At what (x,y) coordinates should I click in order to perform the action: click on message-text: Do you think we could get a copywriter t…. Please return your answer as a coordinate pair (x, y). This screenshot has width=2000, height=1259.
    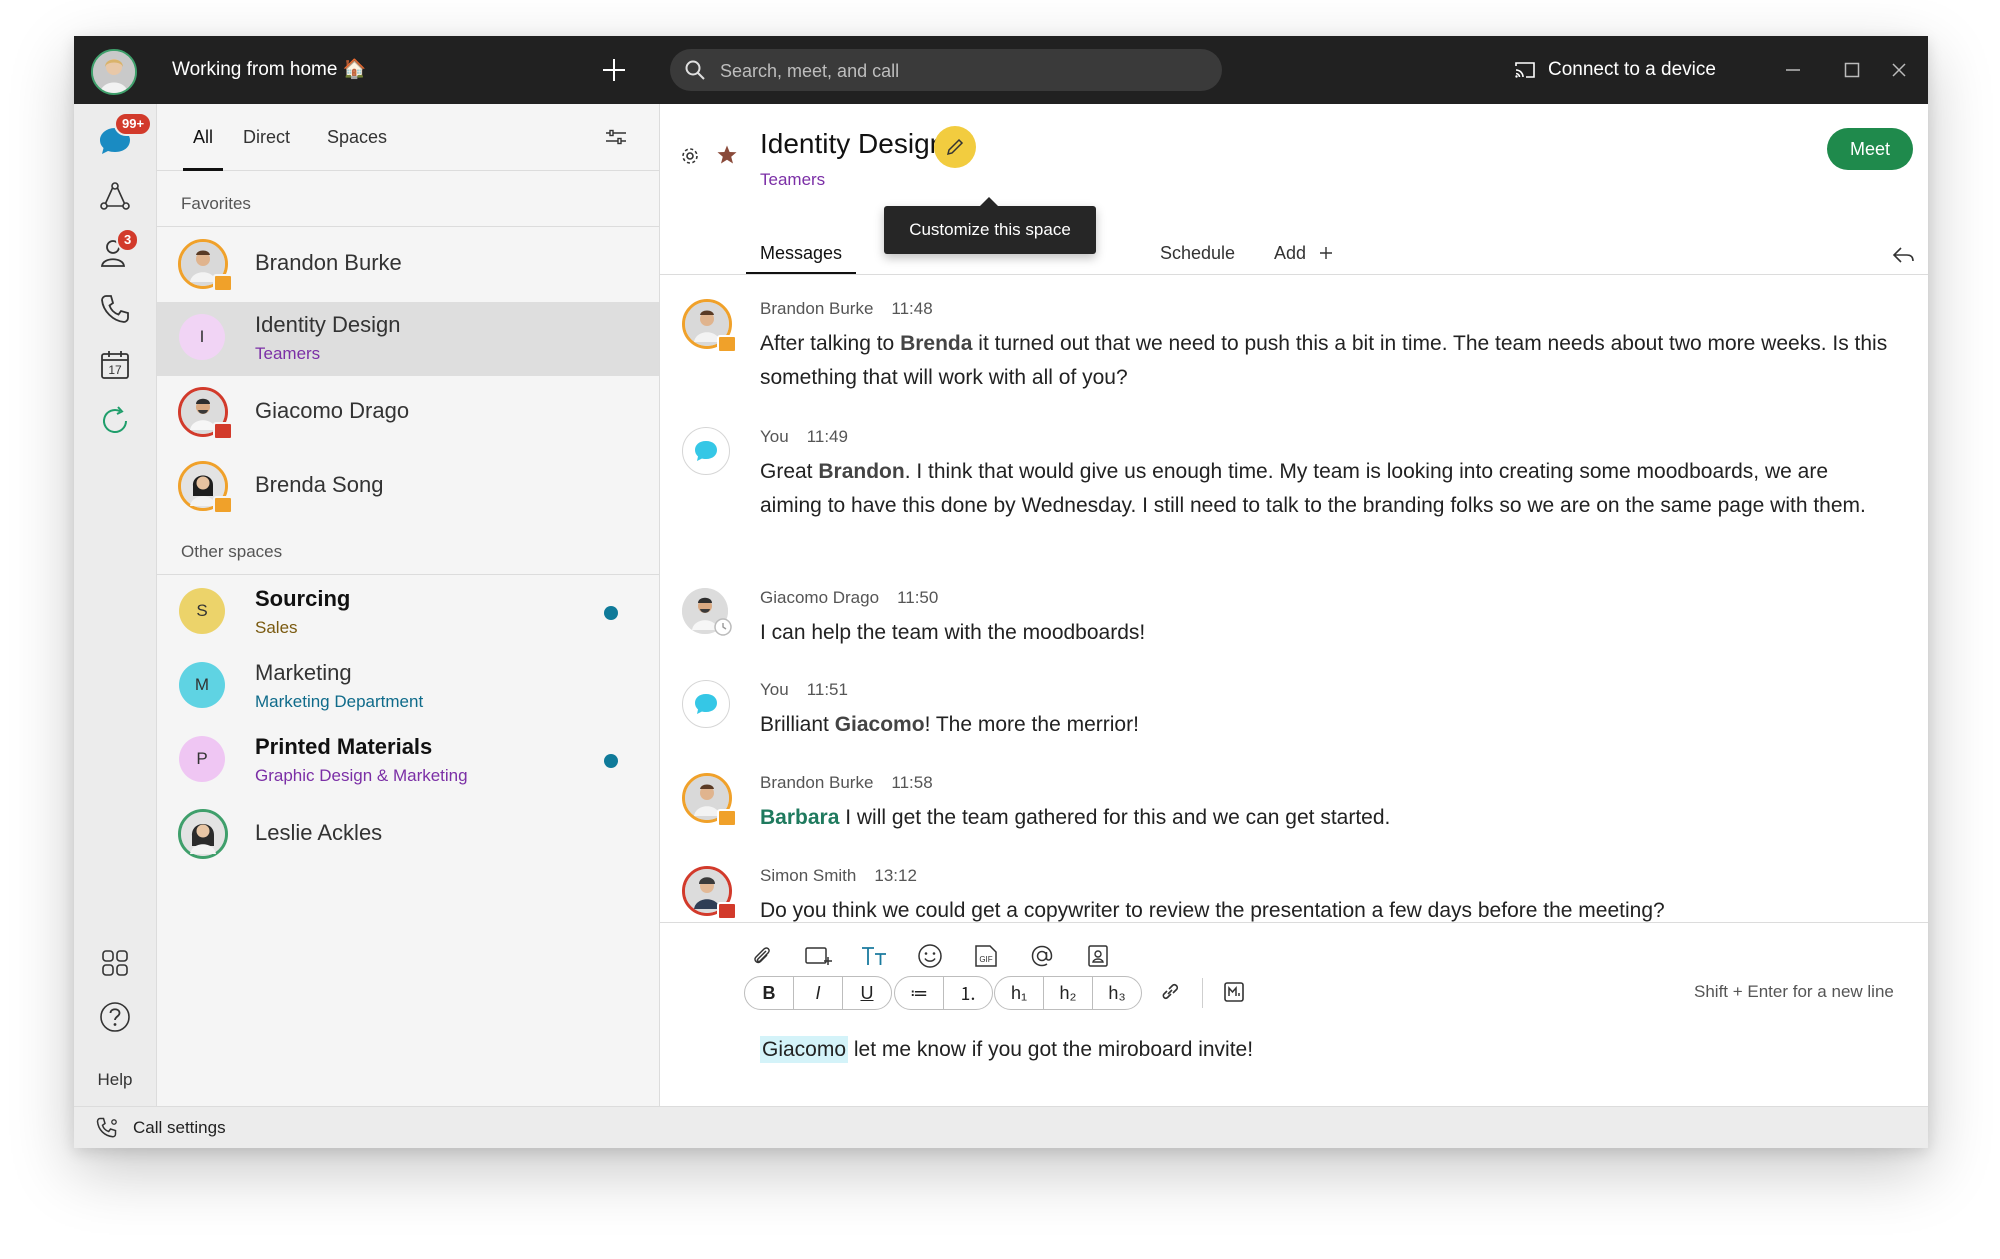
    Looking at the image, I should click on (1212, 910).